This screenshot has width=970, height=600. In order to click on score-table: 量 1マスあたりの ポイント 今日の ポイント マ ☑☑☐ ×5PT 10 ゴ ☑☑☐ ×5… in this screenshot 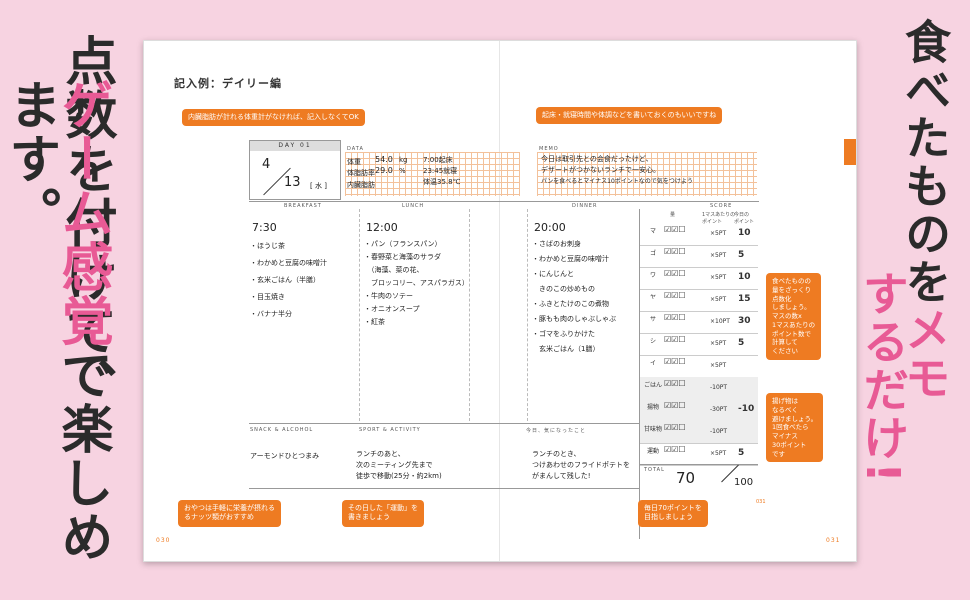, I will do `click(699, 373)`.